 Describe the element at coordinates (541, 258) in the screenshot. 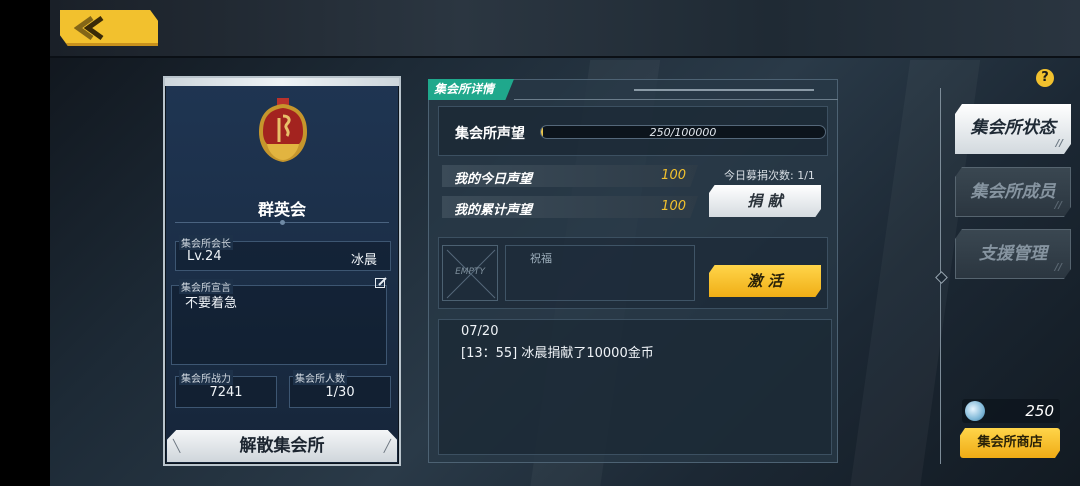

I see `blessing-label: 祝福` at that location.